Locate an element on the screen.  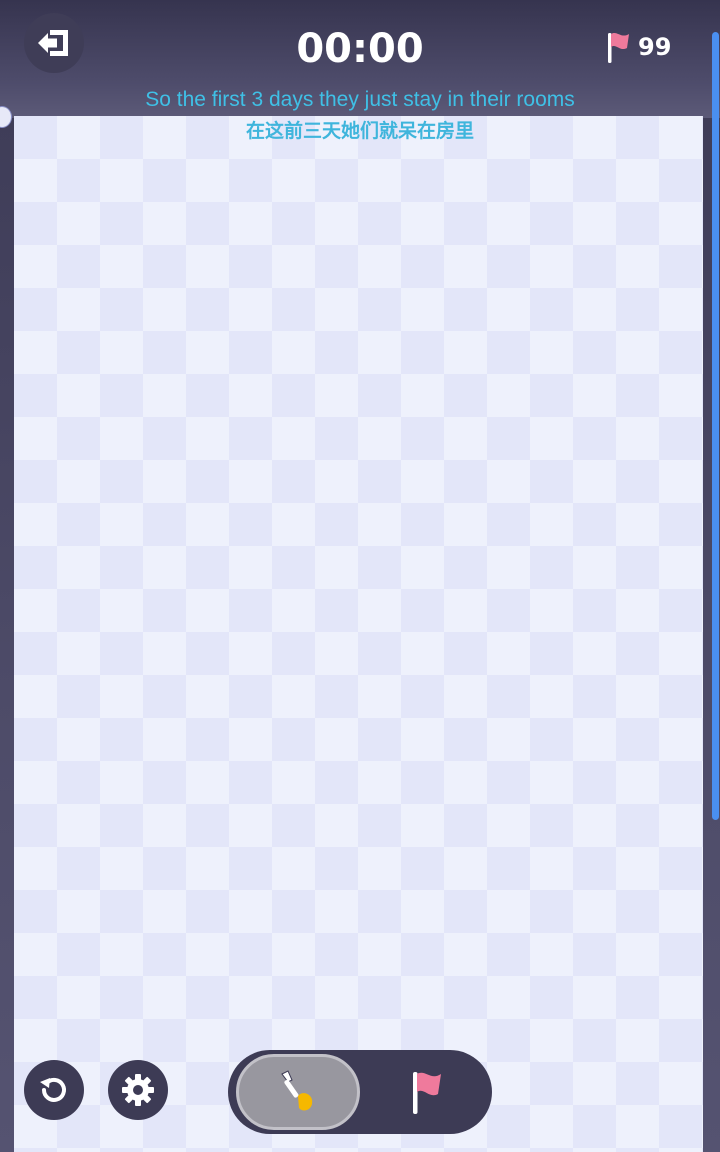
restart-button is located at coordinates (54, 1090).